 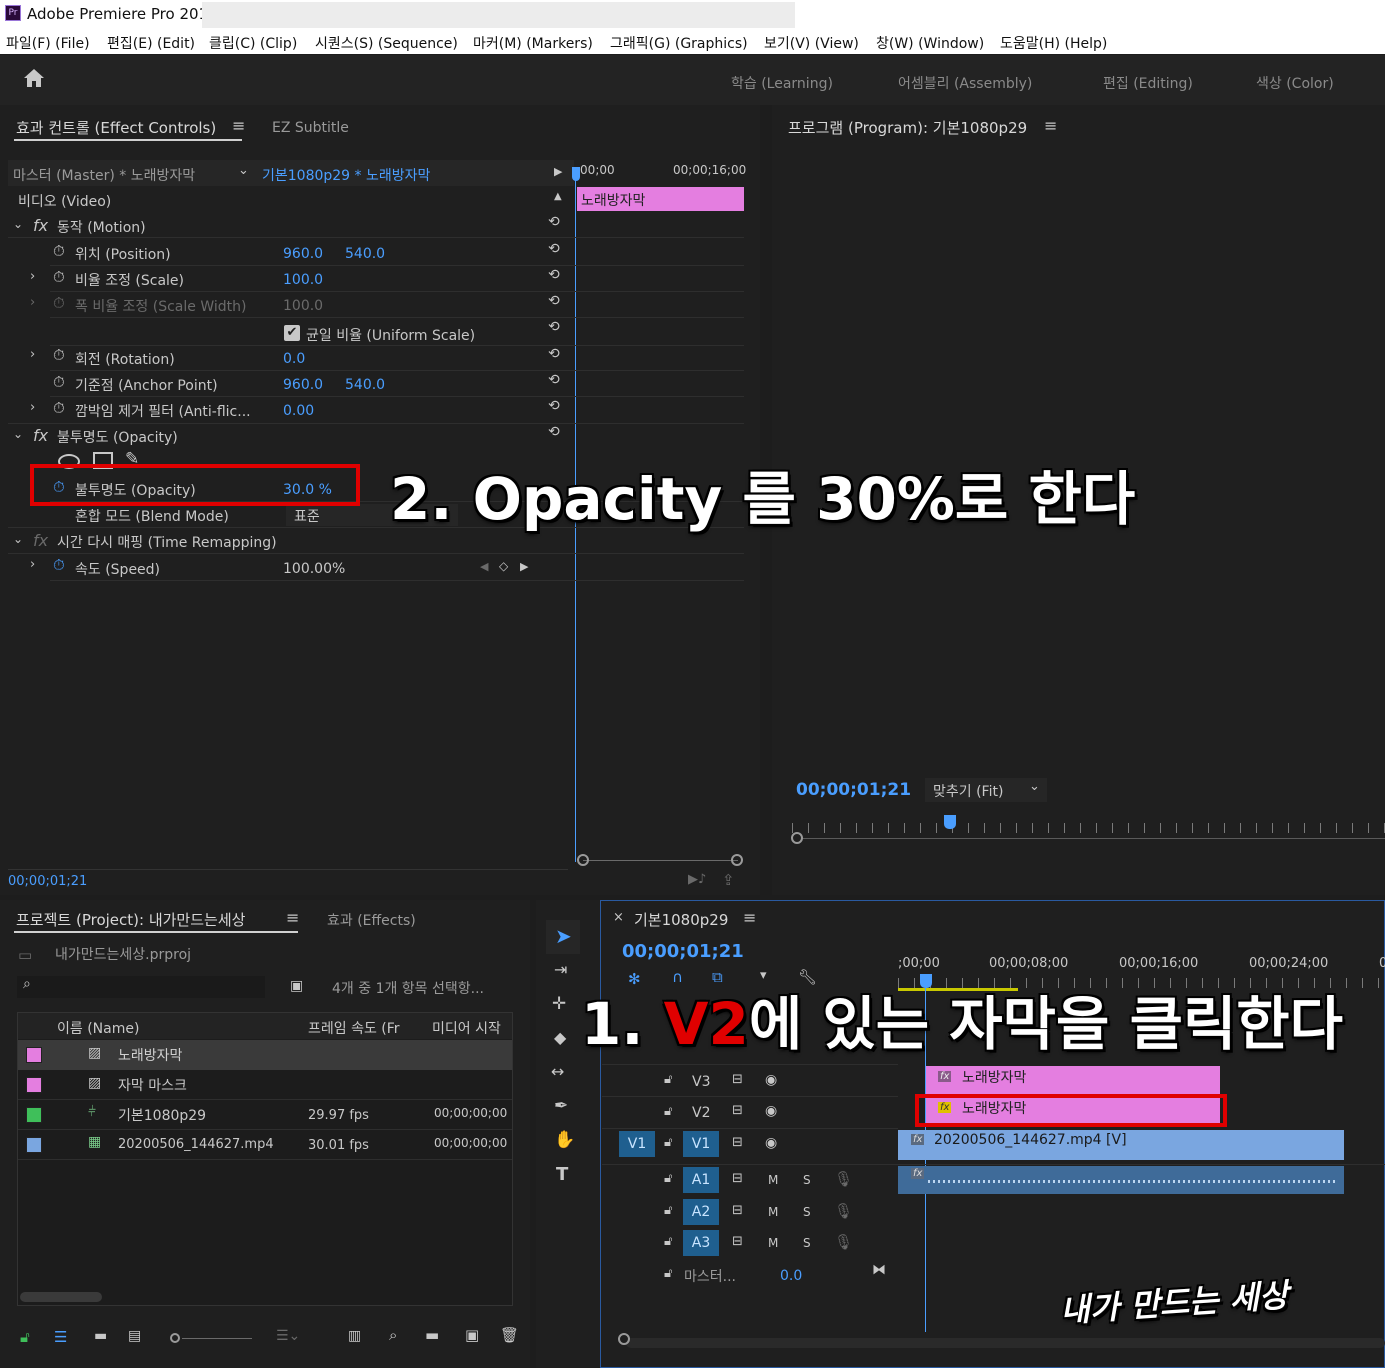 I want to click on export-icon: ⇪, so click(x=728, y=880).